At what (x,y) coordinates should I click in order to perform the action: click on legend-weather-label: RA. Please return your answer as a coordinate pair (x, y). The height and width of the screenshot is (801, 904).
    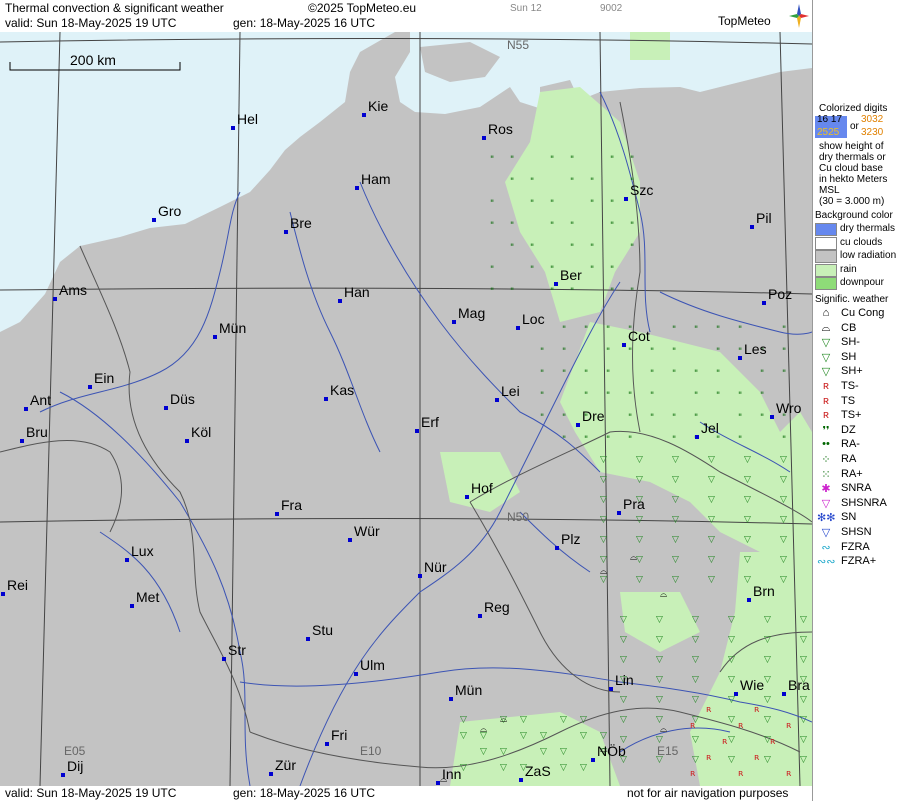
    Looking at the image, I should click on (849, 459).